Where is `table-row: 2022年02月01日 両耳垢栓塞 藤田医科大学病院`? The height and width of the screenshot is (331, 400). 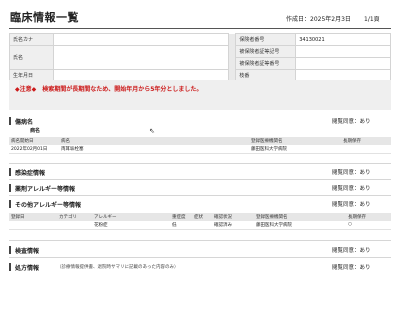
table-row: 2022年02月01日 両耳垢栓塞 藤田医科大学病院 is located at coordinates (200, 149).